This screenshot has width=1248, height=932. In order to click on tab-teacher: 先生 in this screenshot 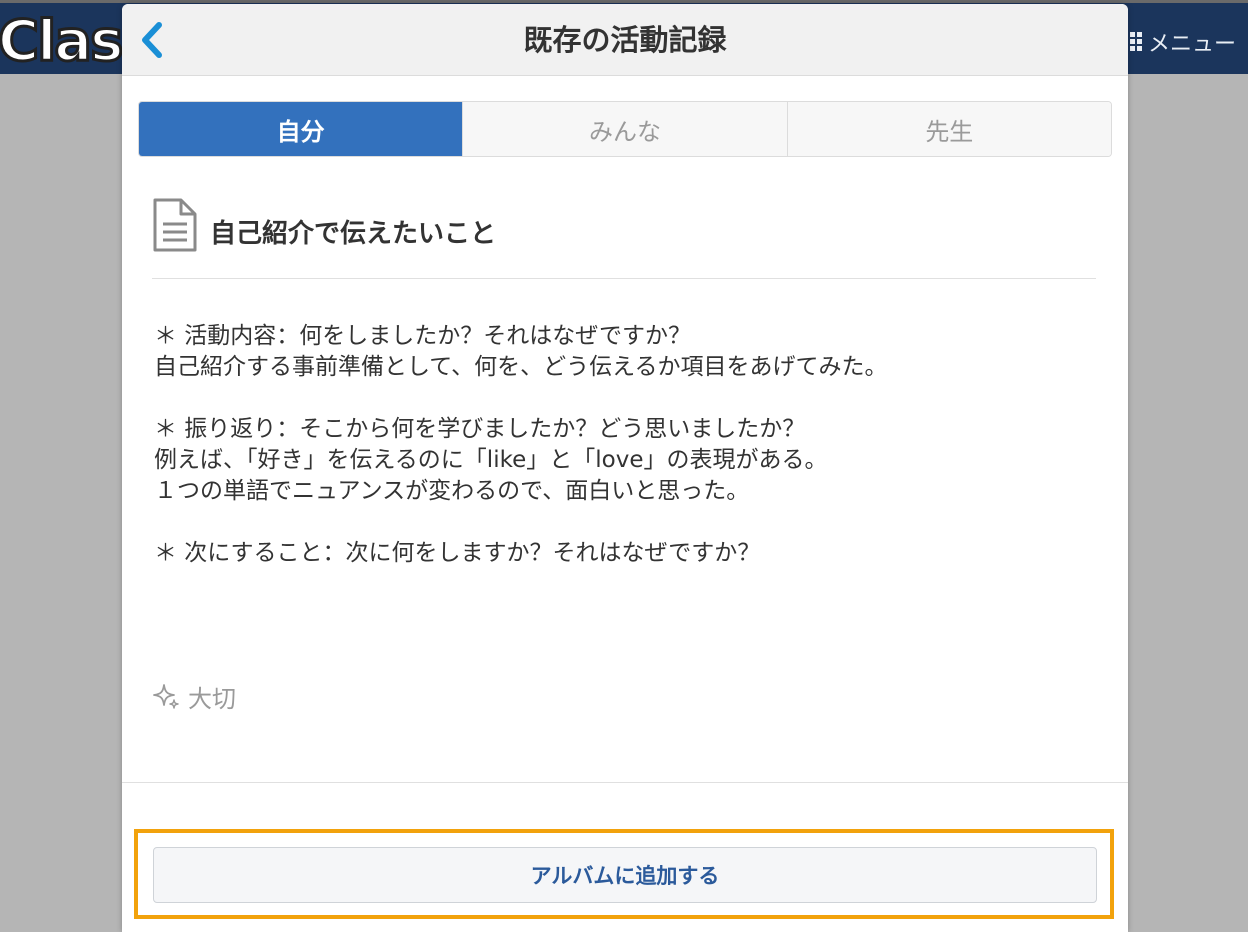, I will do `click(948, 129)`.